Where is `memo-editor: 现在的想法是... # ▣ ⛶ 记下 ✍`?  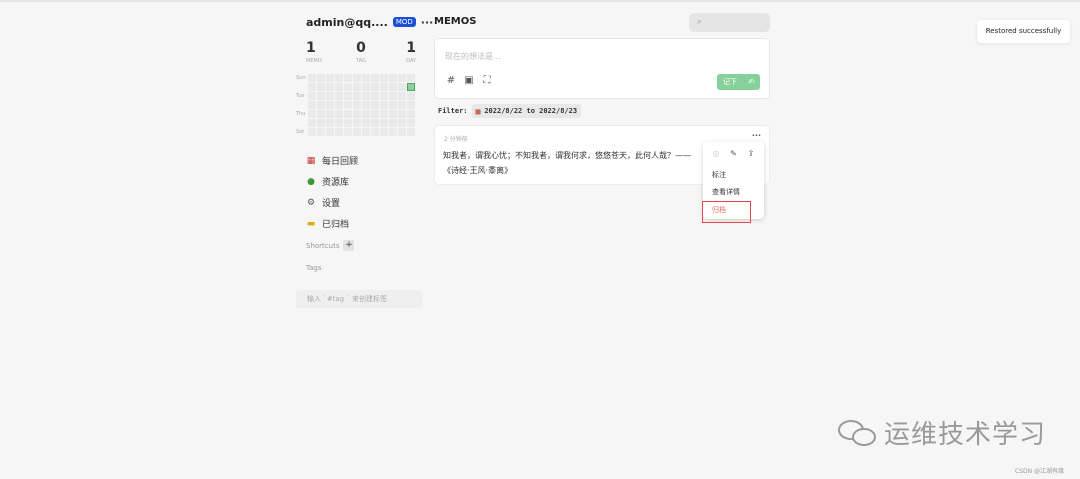
memo-editor: 现在的想法是... # ▣ ⛶ 记下 ✍ is located at coordinates (602, 68).